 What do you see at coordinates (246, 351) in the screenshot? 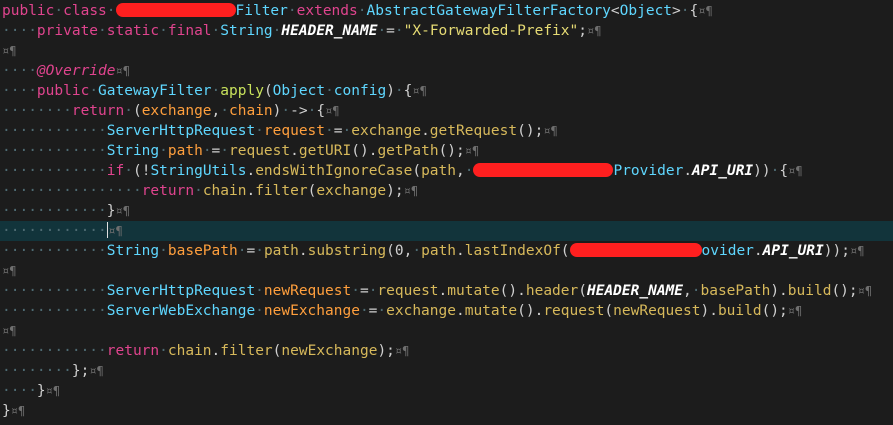
I see `code-token: filter` at bounding box center [246, 351].